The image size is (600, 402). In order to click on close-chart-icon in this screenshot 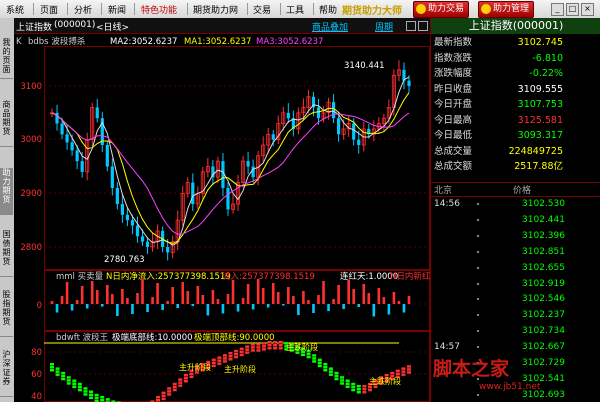, I will do `click(423, 26)`.